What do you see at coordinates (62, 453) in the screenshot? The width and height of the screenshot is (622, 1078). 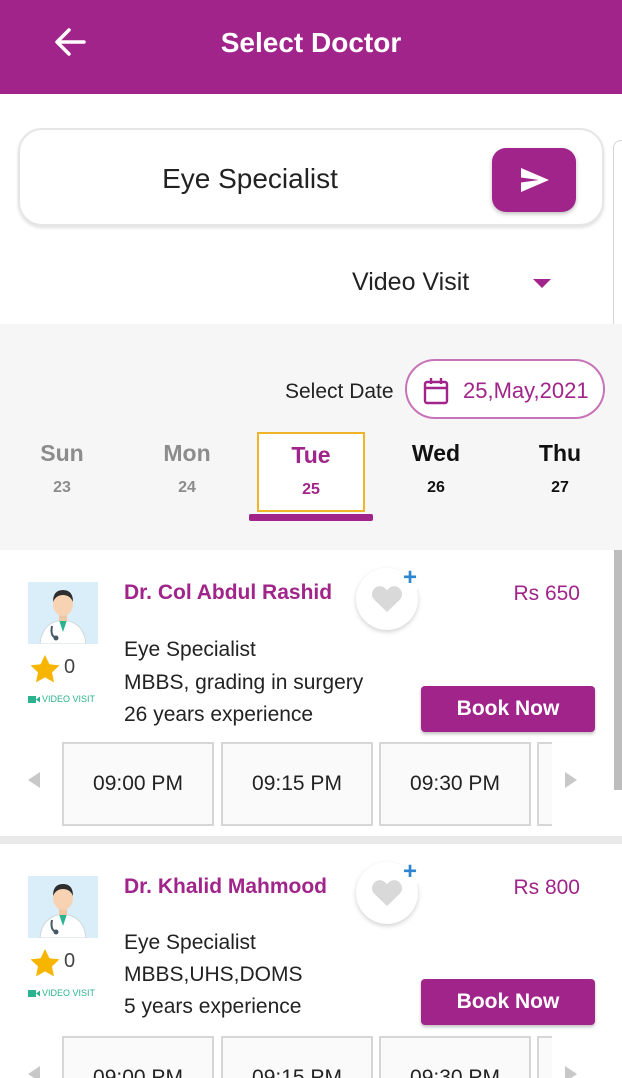 I see `day-name: Sun` at bounding box center [62, 453].